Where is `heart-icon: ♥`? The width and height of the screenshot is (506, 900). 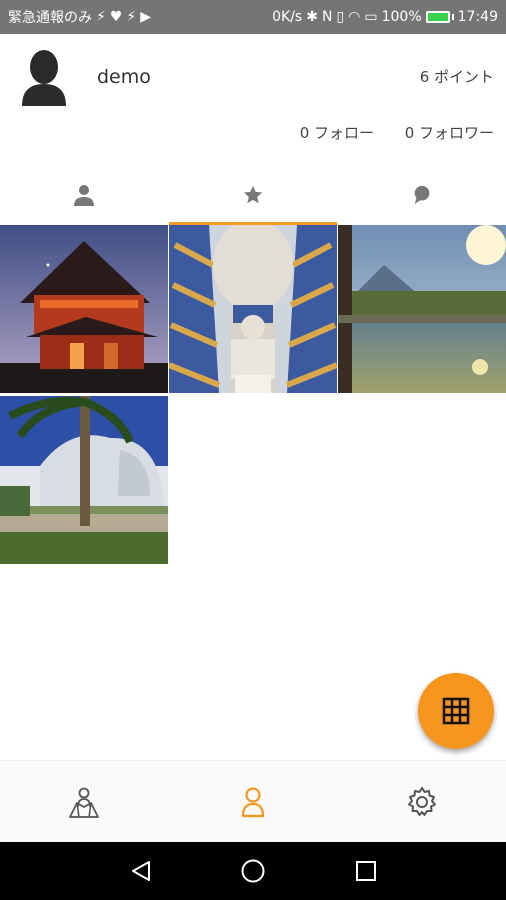 heart-icon: ♥ is located at coordinates (116, 17).